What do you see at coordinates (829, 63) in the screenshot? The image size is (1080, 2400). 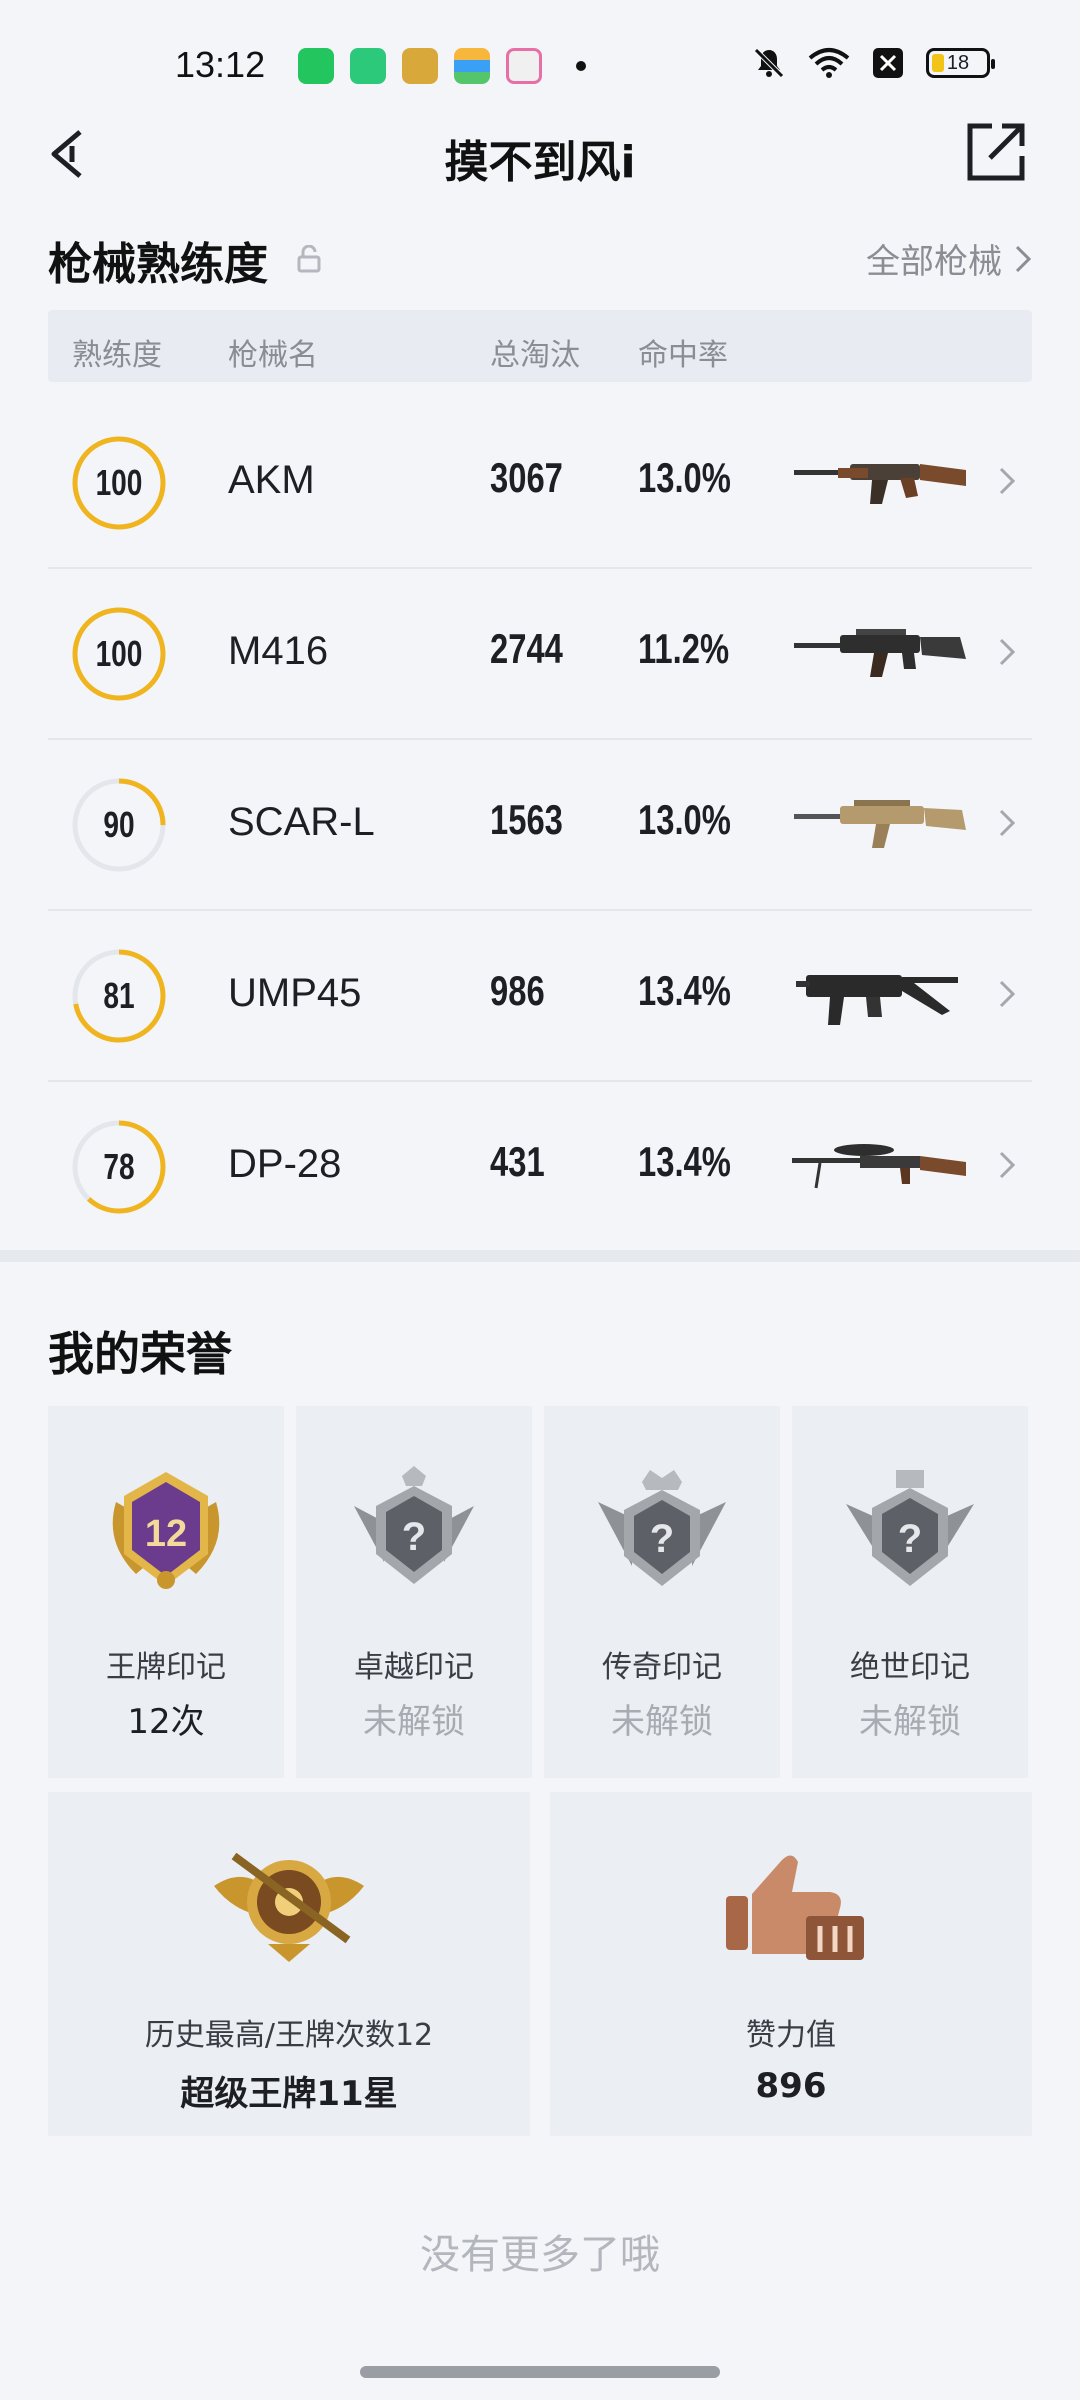 I see `wifi-icon` at bounding box center [829, 63].